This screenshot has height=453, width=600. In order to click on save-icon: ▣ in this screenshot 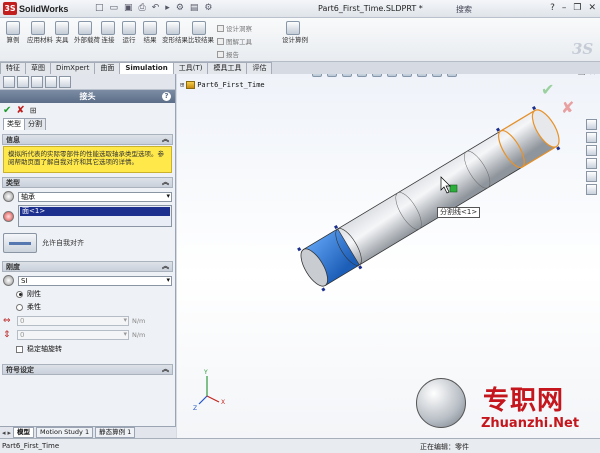, I will do `click(128, 8)`.